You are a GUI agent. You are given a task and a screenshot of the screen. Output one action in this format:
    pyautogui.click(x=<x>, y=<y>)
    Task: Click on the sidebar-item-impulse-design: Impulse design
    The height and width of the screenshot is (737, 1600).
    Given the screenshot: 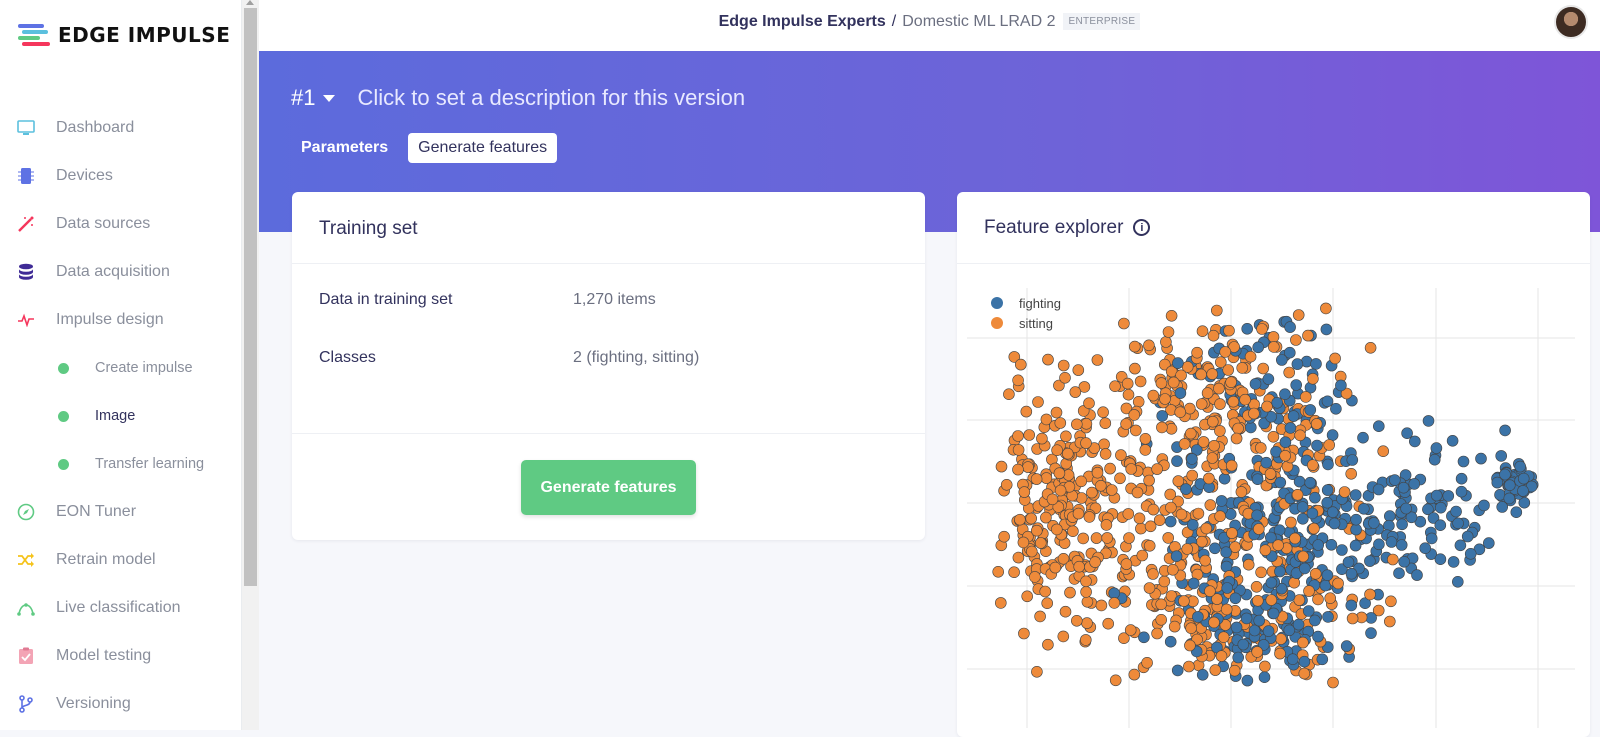 What is the action you would take?
    pyautogui.click(x=121, y=320)
    